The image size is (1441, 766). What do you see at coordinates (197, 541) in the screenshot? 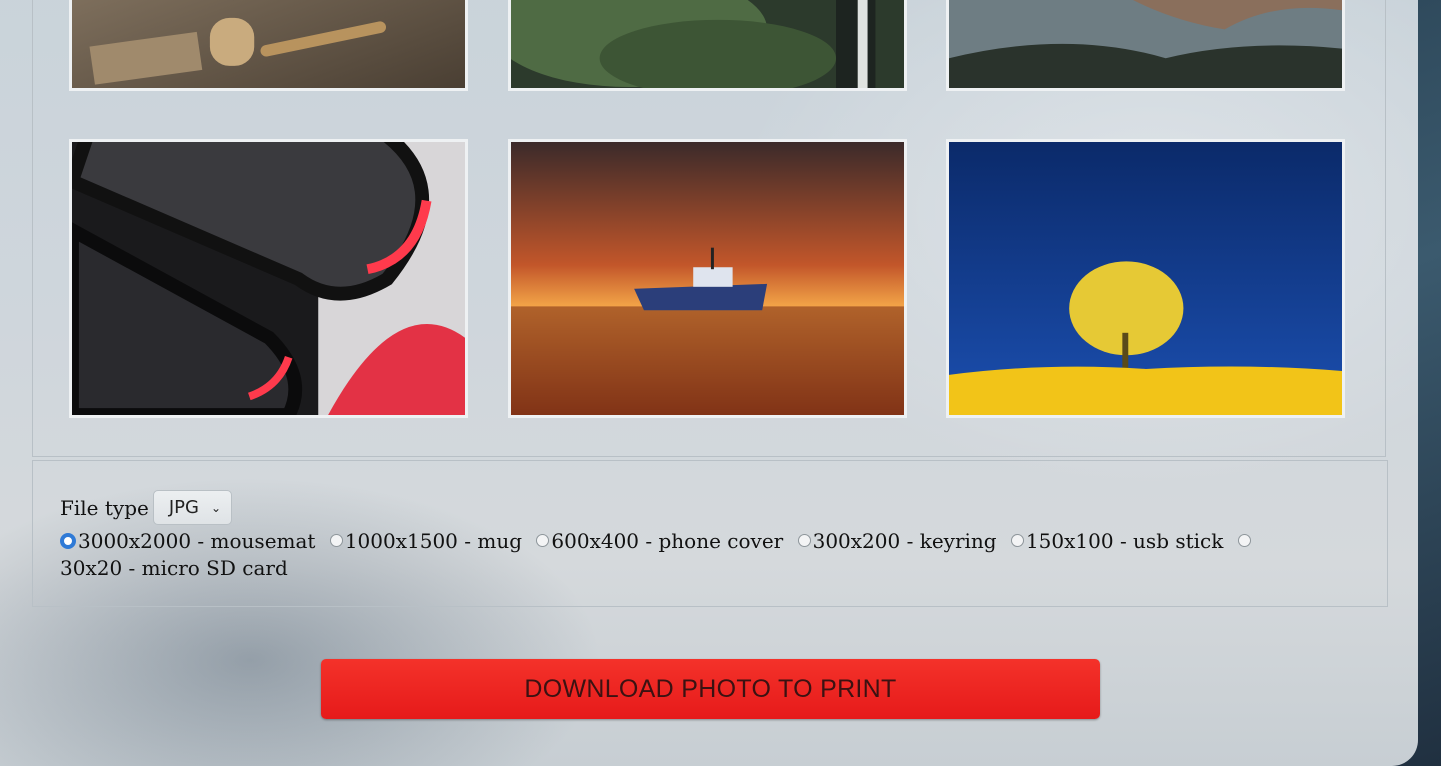
I see `size-option-label: 3000x2000 - mousemat` at bounding box center [197, 541].